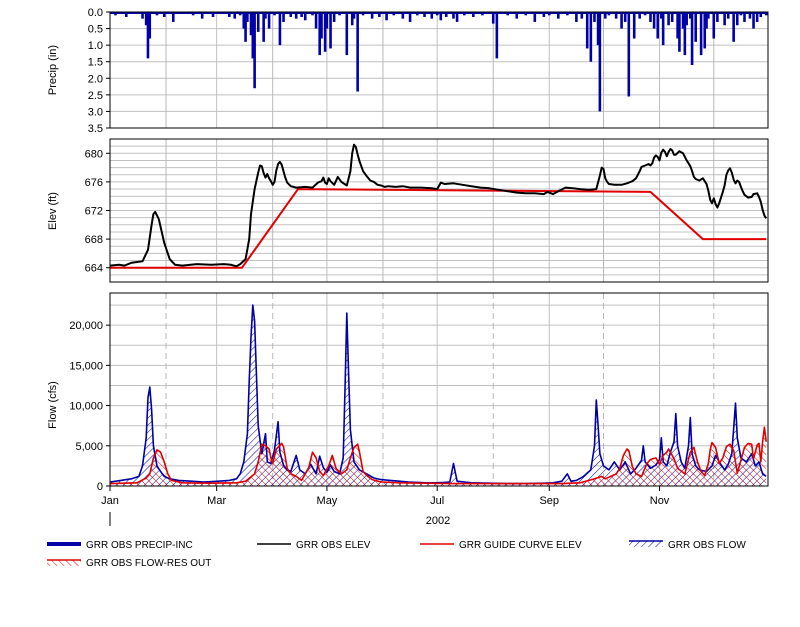 This screenshot has width=800, height=627. Describe the element at coordinates (707, 545) in the screenshot. I see `legend-label-obs-flow: GRR OBS FLOW` at that location.